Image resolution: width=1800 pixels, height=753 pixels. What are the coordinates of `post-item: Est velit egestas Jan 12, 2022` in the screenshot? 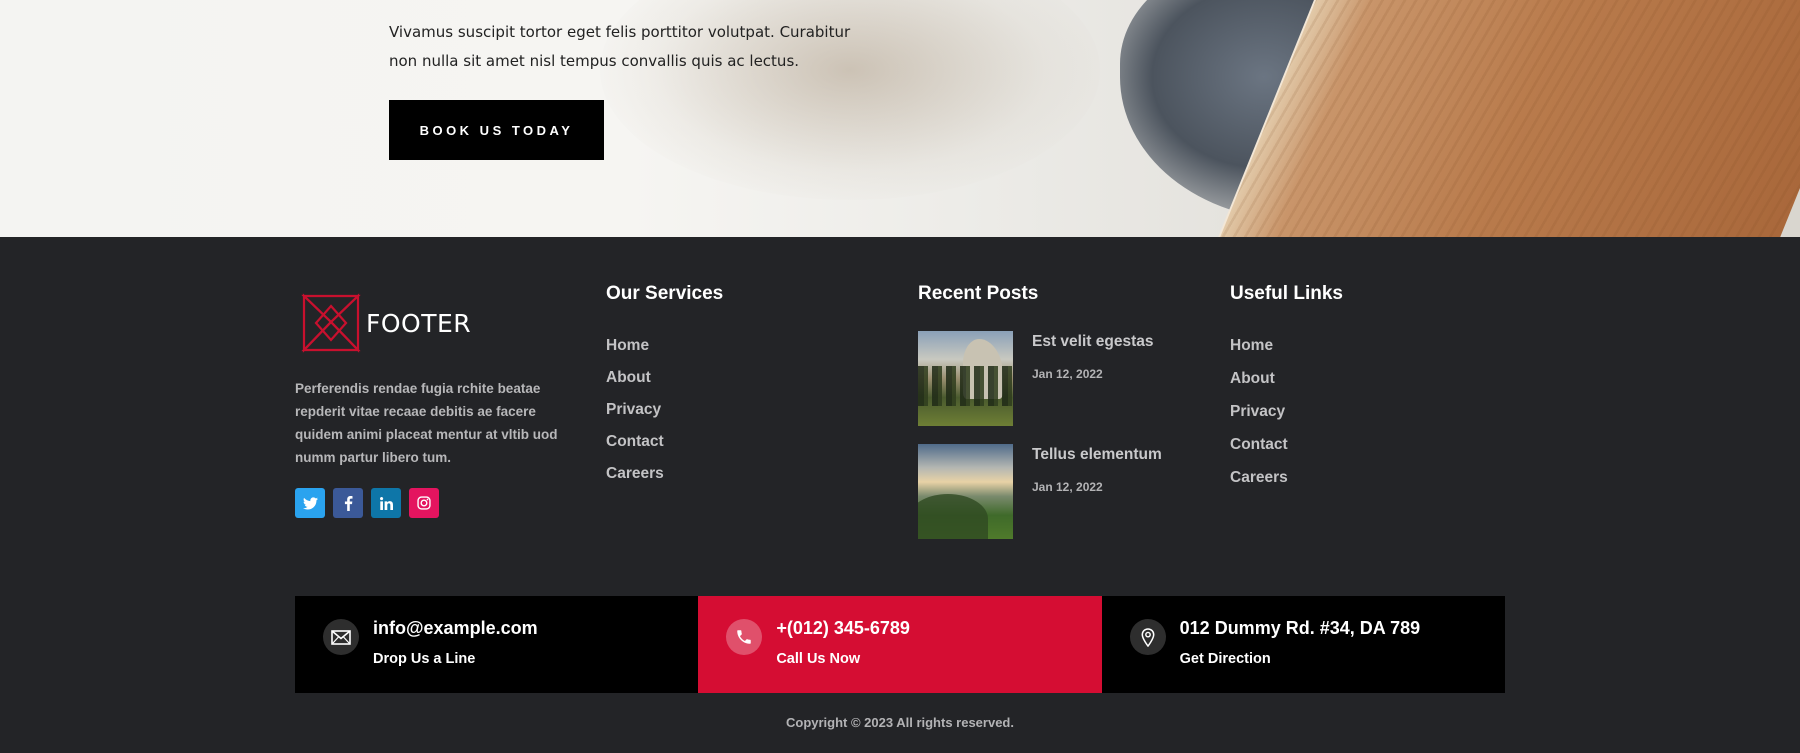 It's located at (1035, 378).